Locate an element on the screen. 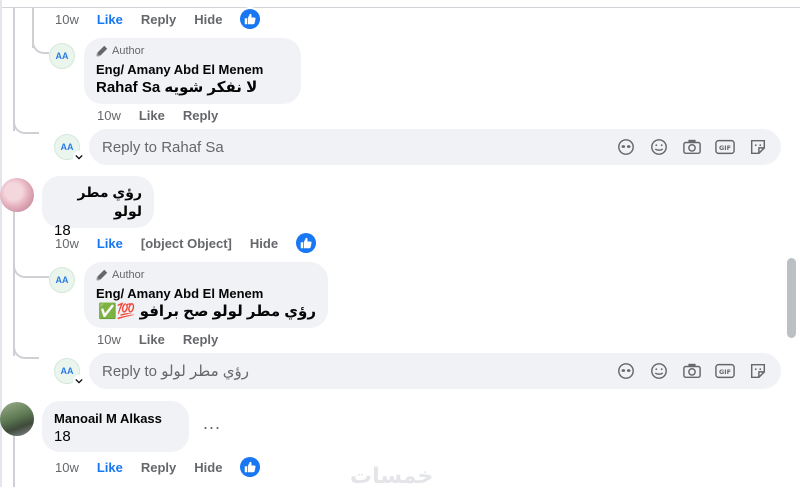 Image resolution: width=800 pixels, height=500 pixels. comment-bubble: Manoail M Alkass 18 is located at coordinates (115, 426).